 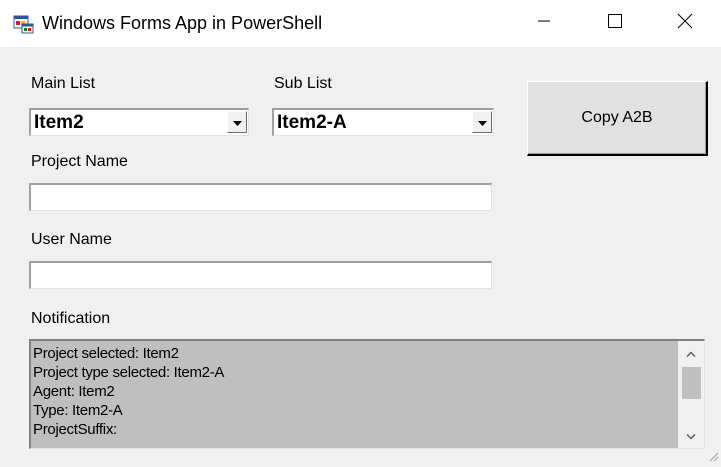 What do you see at coordinates (691, 383) in the screenshot?
I see `scroll-thumb` at bounding box center [691, 383].